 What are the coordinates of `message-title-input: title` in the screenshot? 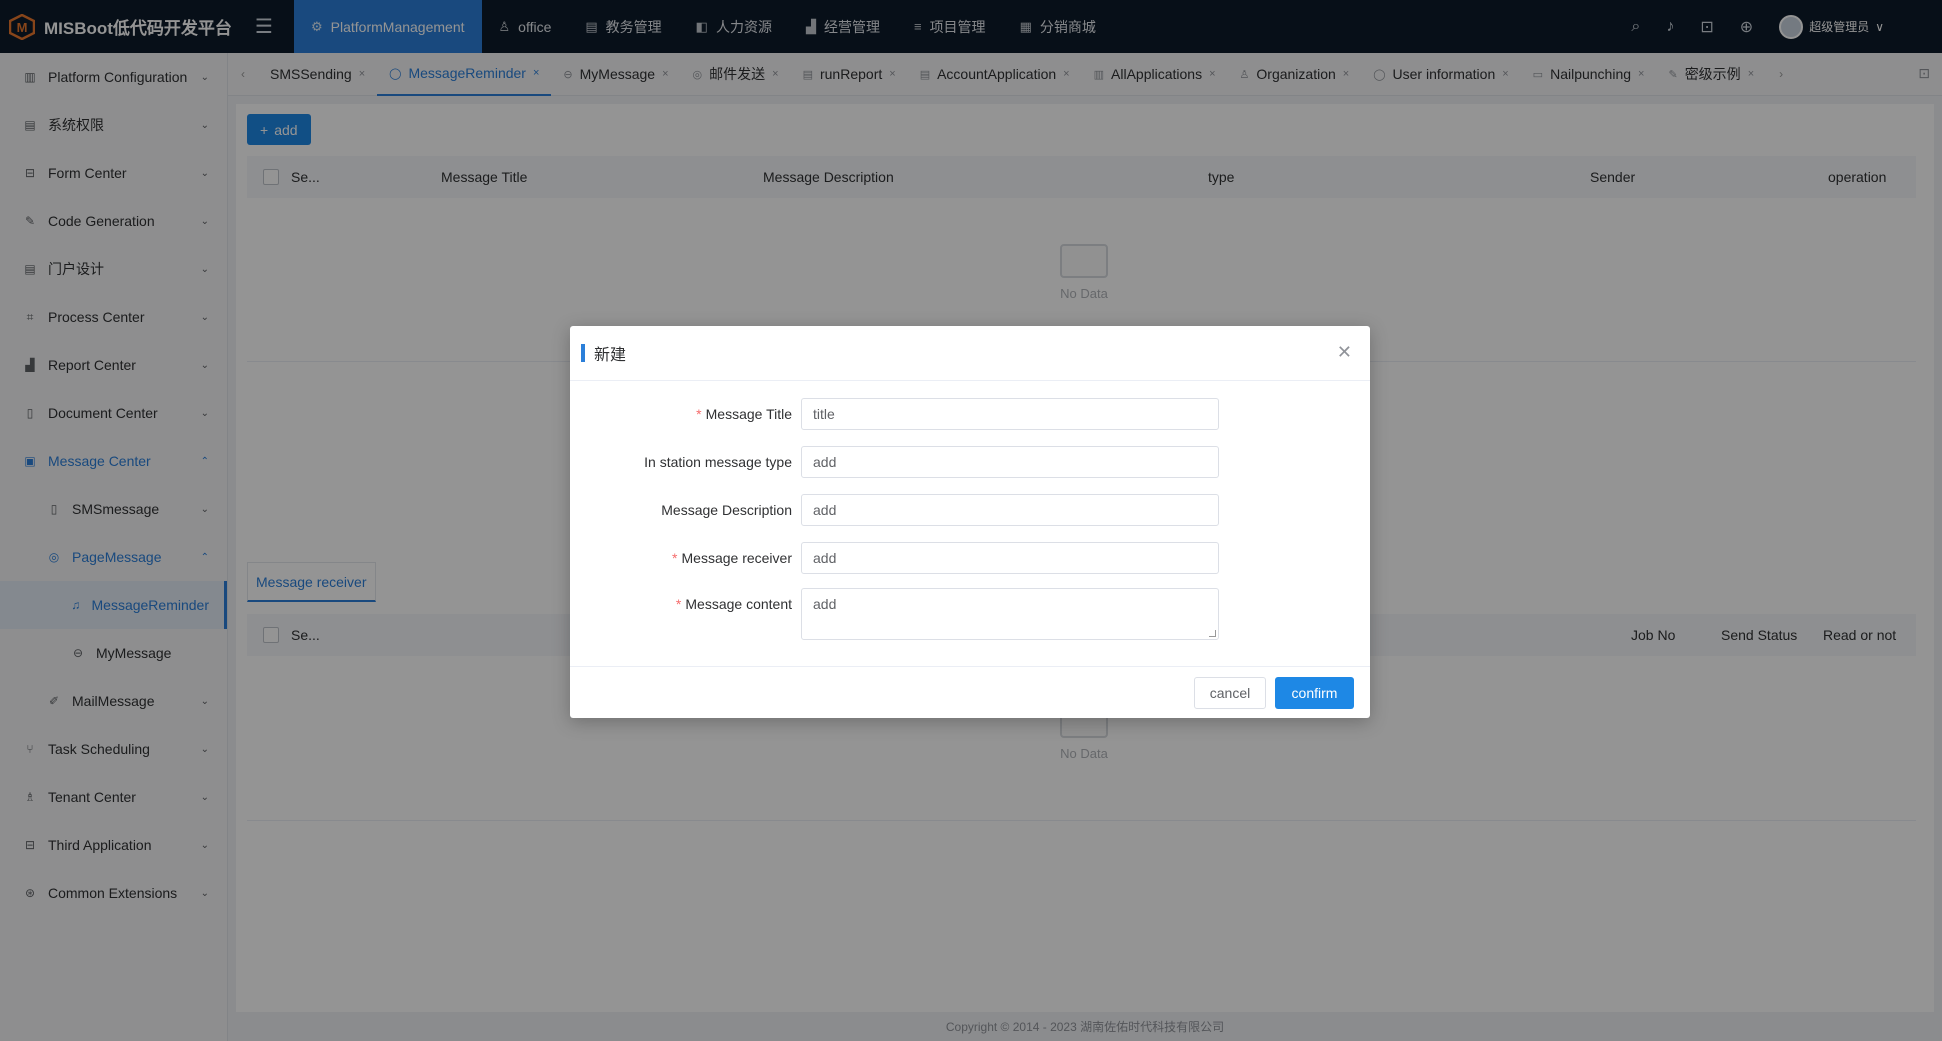 It's located at (1010, 414).